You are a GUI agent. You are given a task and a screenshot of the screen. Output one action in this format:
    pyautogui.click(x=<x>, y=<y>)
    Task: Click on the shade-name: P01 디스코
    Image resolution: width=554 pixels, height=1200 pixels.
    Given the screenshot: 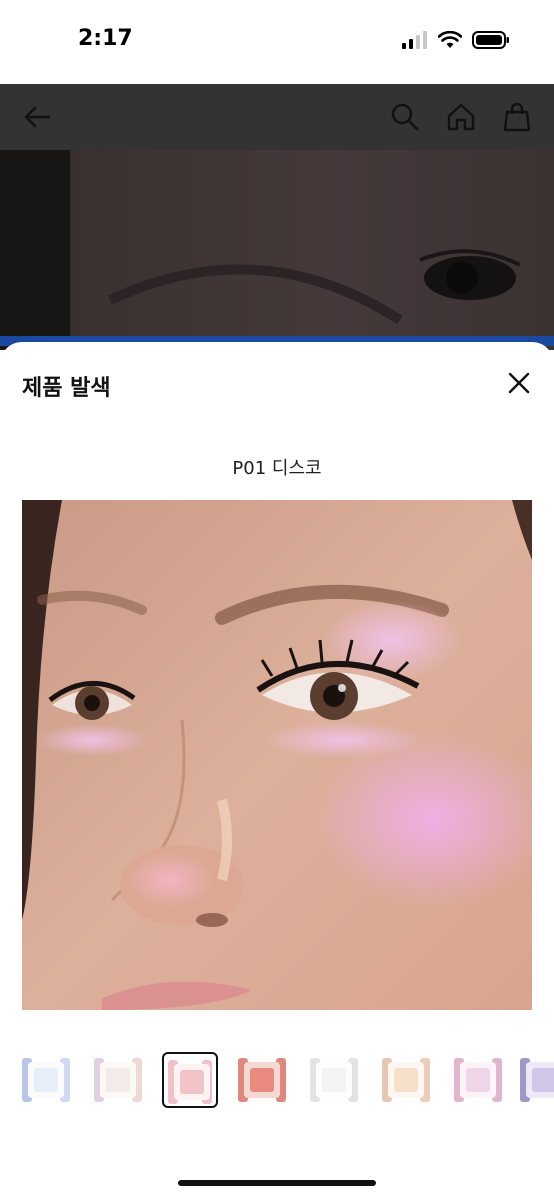 What is the action you would take?
    pyautogui.click(x=277, y=468)
    